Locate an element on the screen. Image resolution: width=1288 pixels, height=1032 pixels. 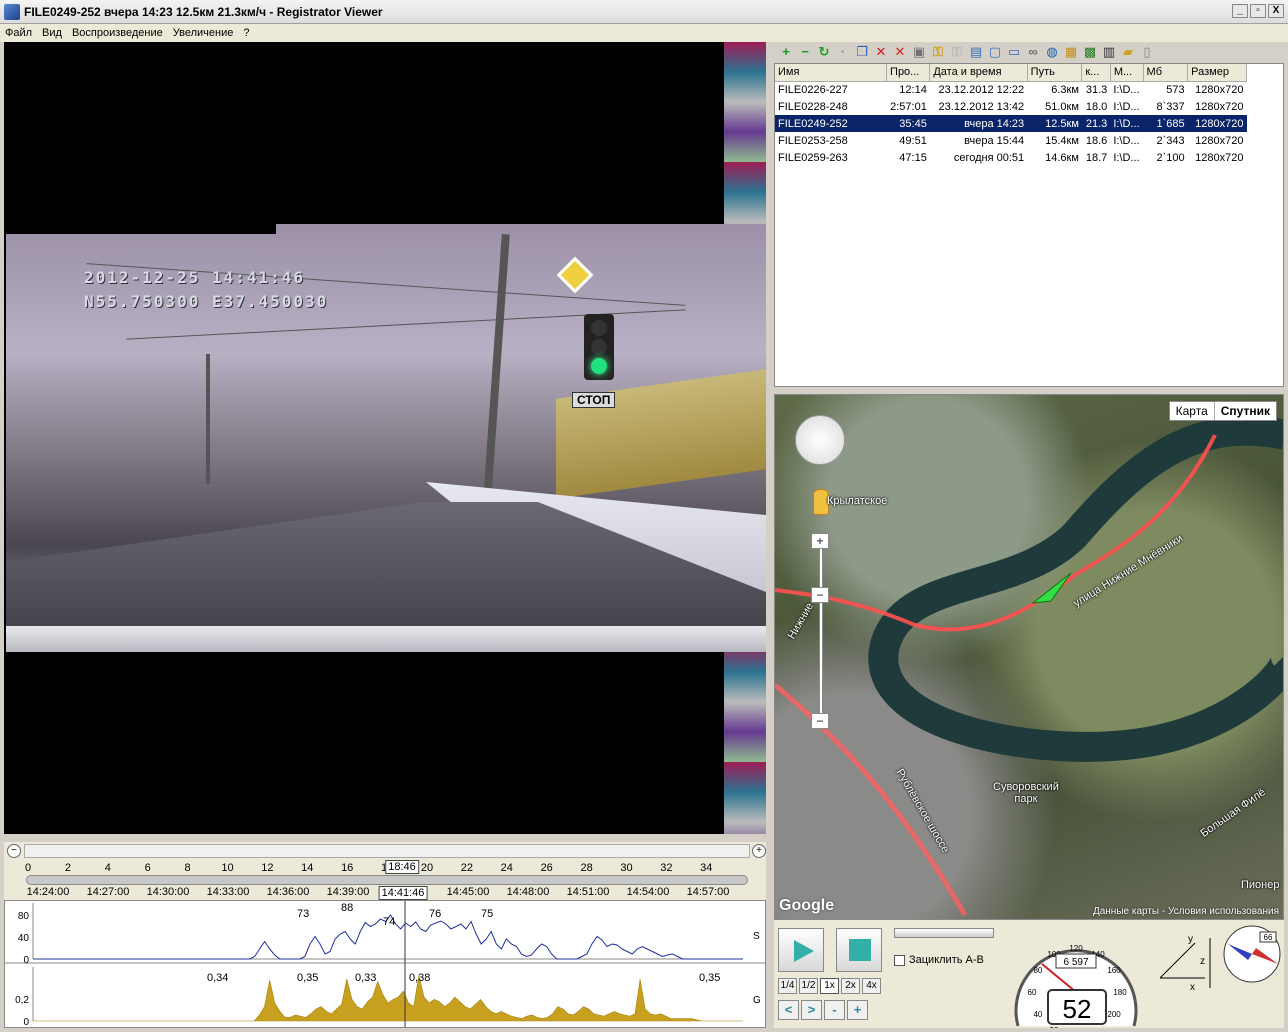
cell-size: 1280x720 is located at coordinates (1219, 89).